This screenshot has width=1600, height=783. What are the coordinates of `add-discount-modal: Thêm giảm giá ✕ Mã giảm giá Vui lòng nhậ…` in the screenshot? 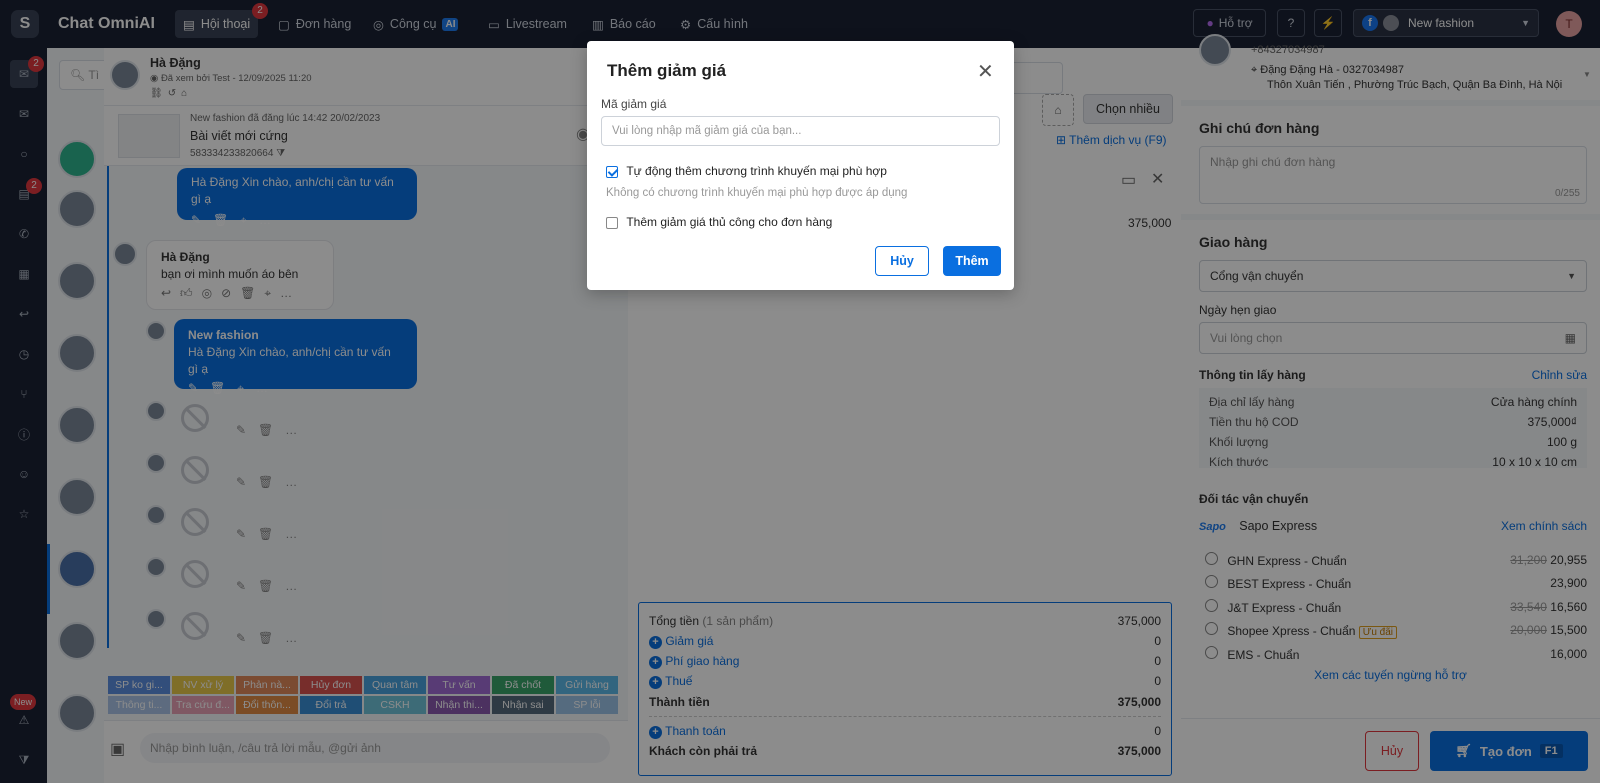 It's located at (800, 165).